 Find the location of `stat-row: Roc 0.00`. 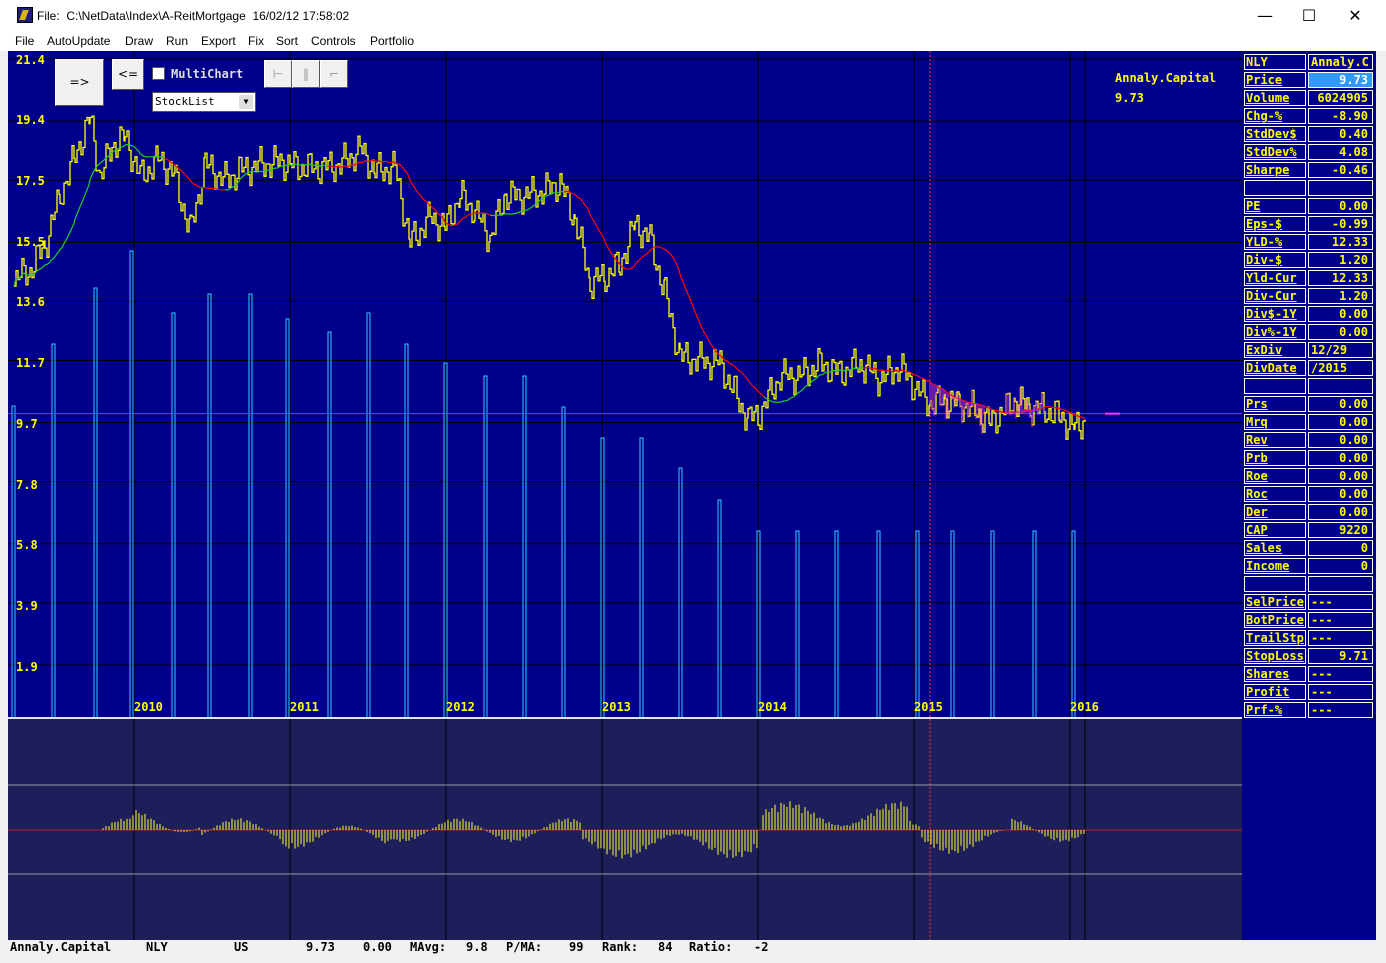

stat-row: Roc 0.00 is located at coordinates (1309, 494).